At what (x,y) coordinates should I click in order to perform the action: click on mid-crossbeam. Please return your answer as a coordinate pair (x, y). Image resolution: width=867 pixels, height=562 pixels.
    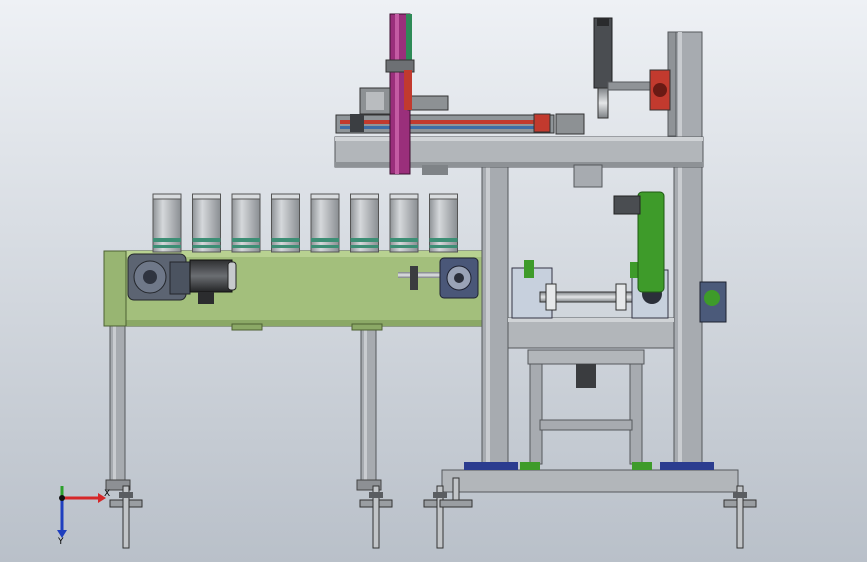
    Looking at the image, I should click on (591, 333).